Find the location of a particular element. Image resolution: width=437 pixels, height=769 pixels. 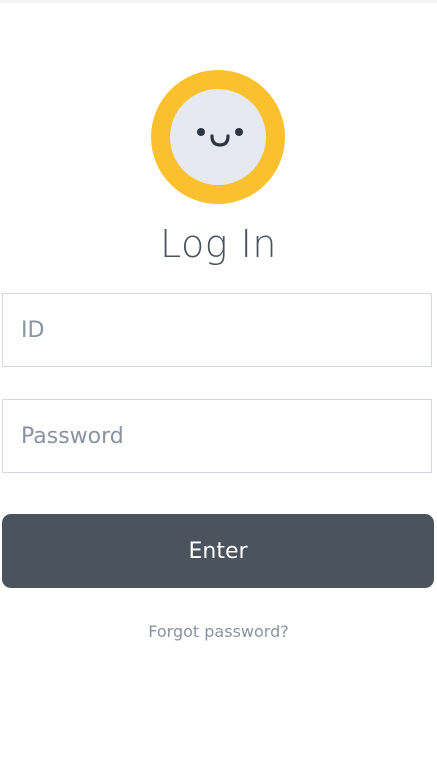

smiley-face-graphic is located at coordinates (220, 137).